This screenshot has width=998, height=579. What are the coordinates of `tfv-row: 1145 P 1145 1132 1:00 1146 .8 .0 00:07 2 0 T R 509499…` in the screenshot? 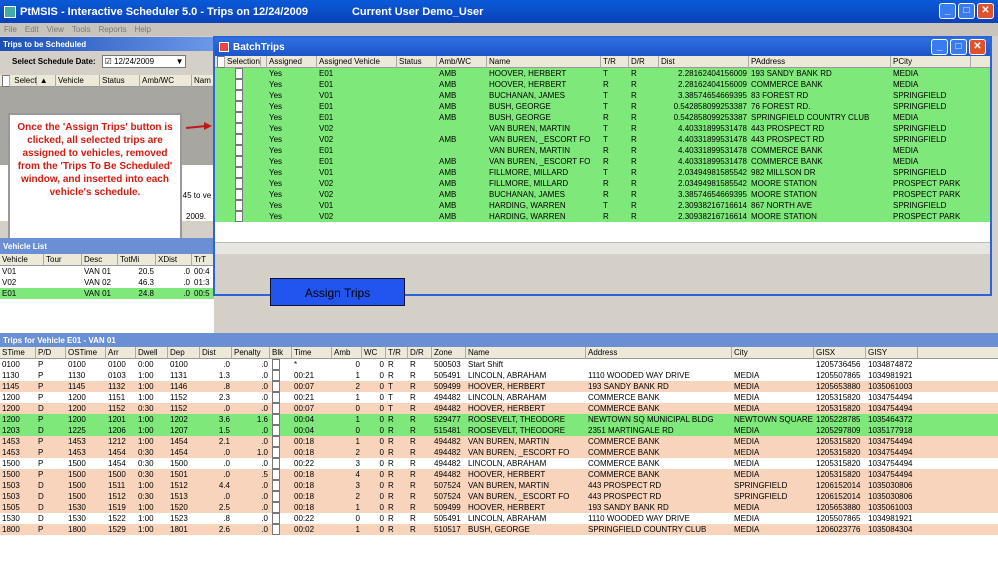 It's located at (499, 386).